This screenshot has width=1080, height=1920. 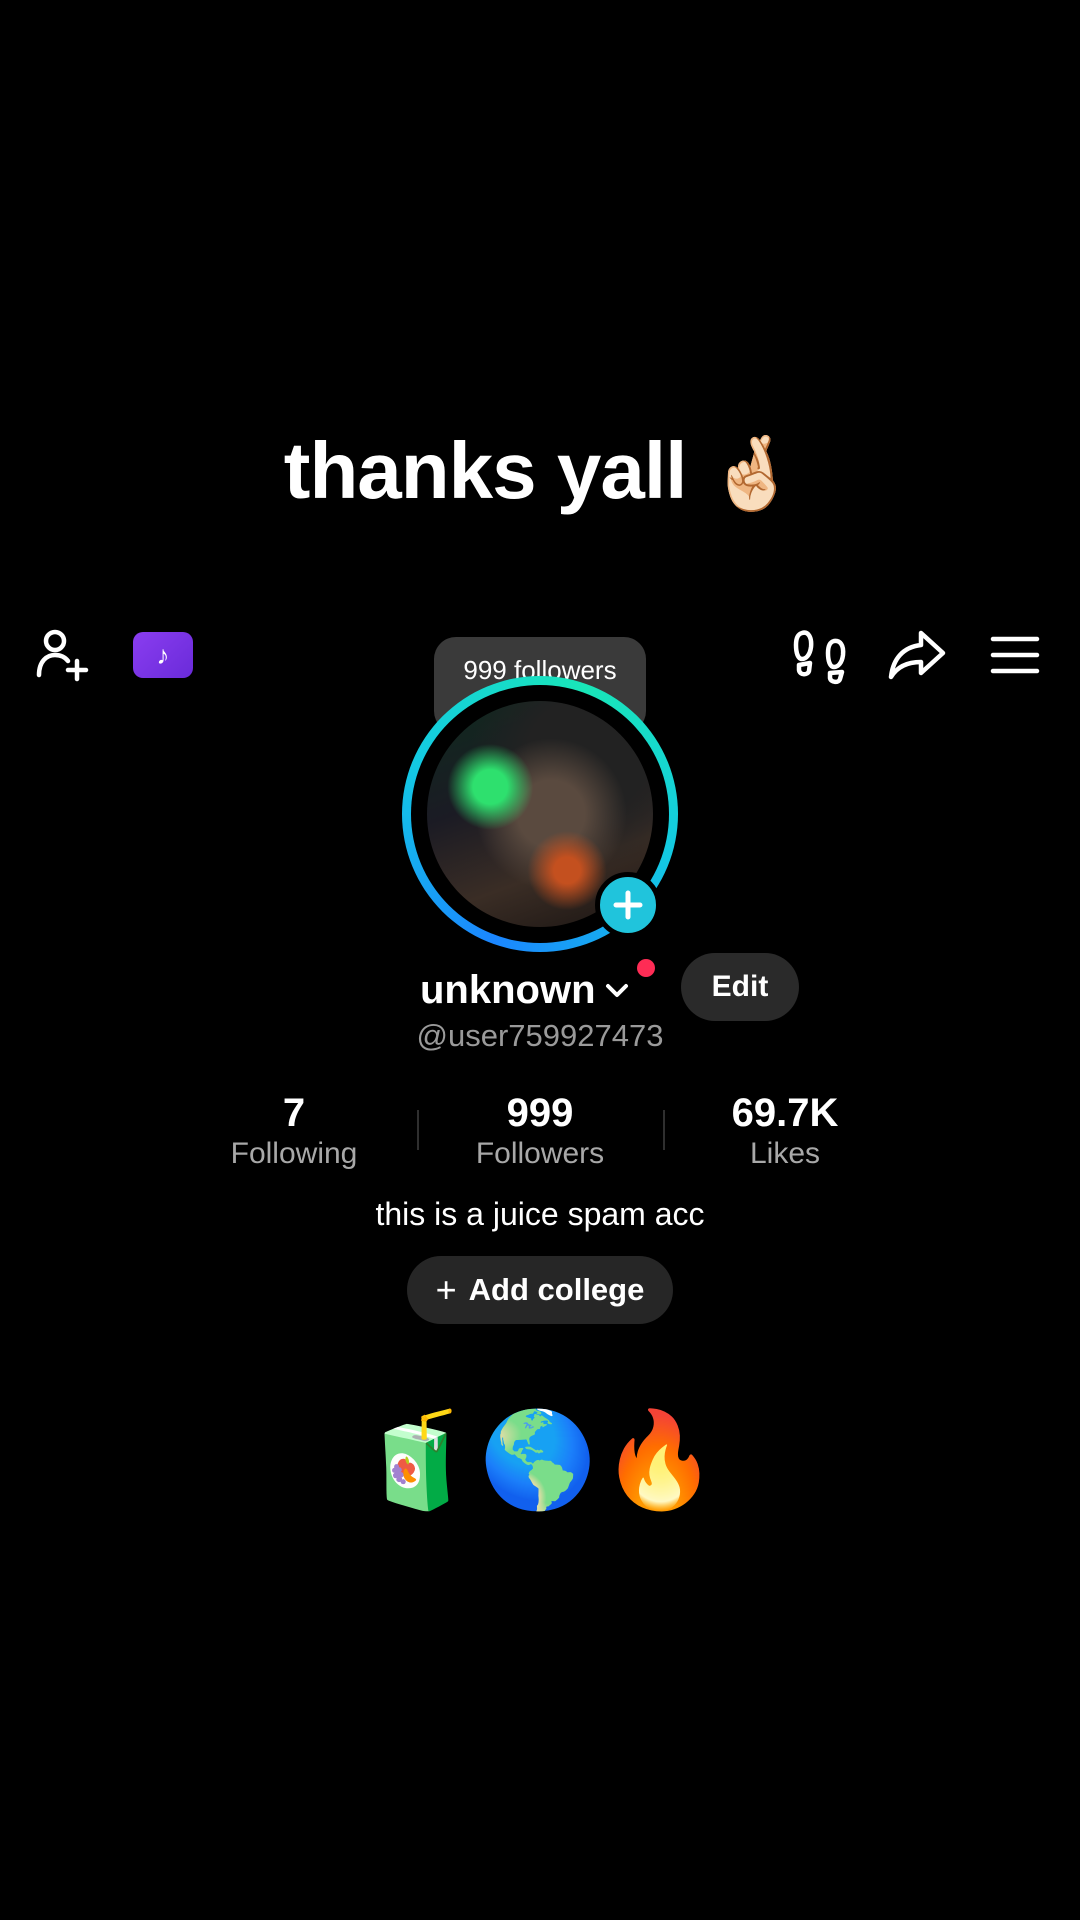 I want to click on add-friend-icon, so click(x=63, y=655).